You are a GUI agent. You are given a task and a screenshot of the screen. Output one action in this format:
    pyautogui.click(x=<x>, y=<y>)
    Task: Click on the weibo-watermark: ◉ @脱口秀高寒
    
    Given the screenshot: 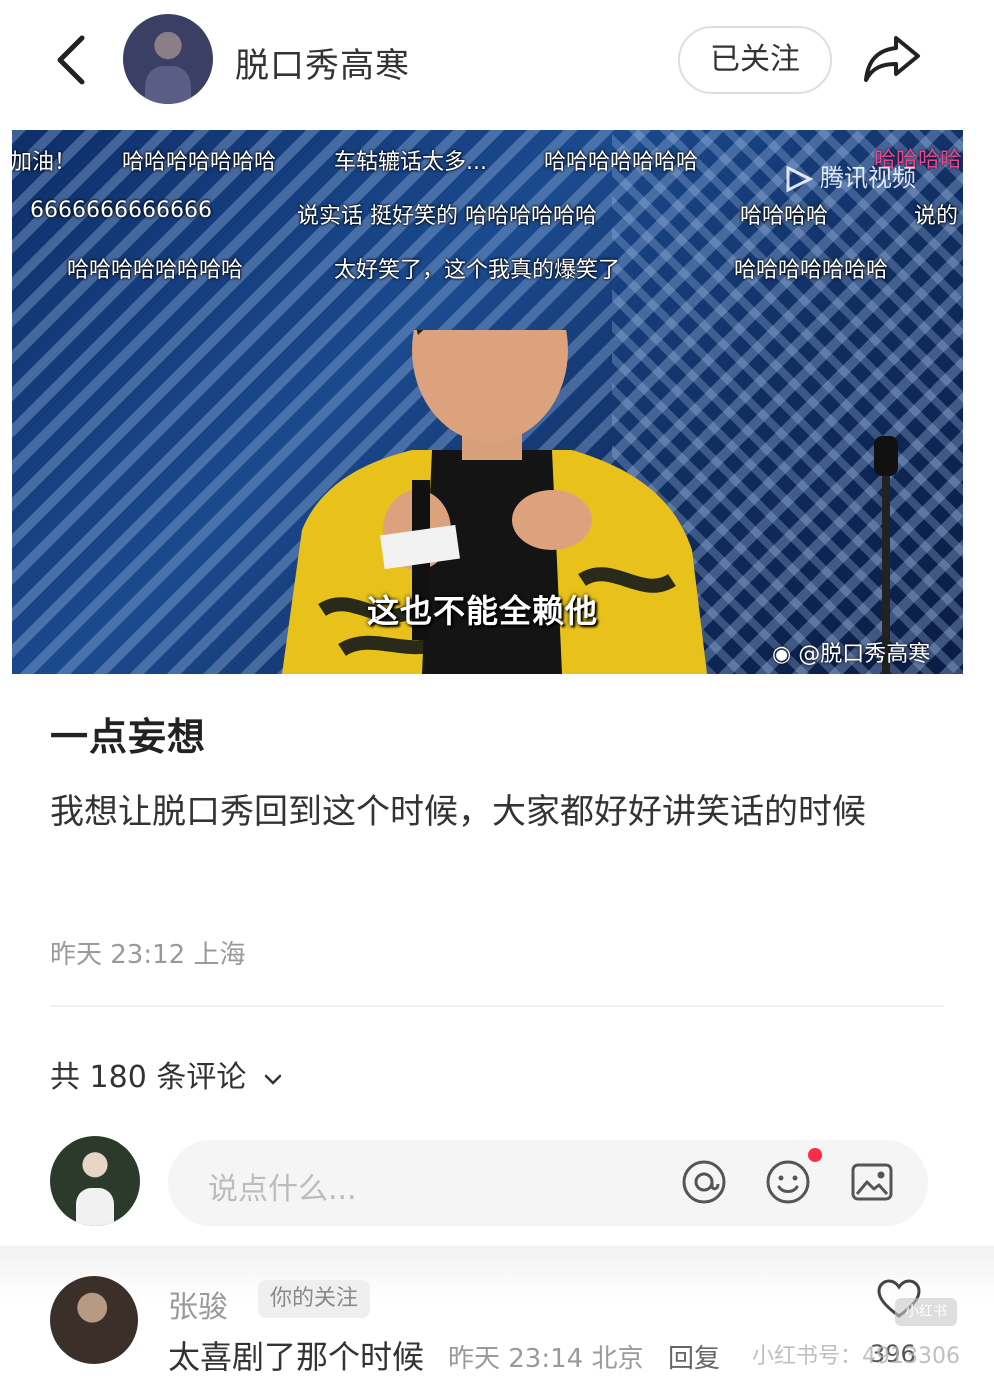 What is the action you would take?
    pyautogui.click(x=851, y=652)
    